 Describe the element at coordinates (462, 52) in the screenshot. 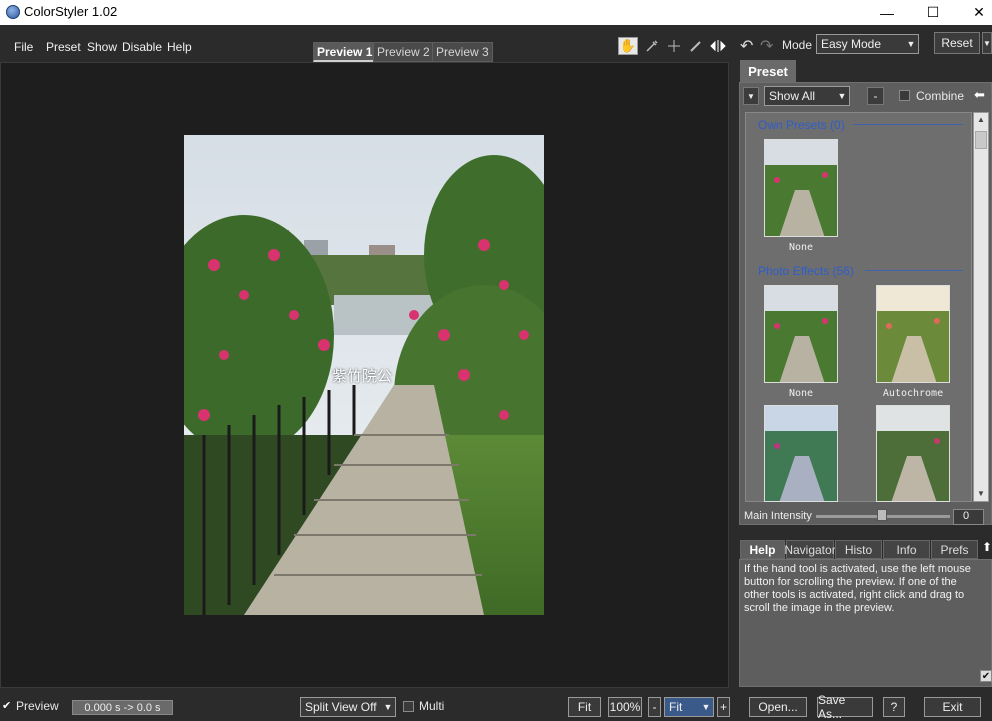

I see `tab-preview-3: Preview 3` at that location.